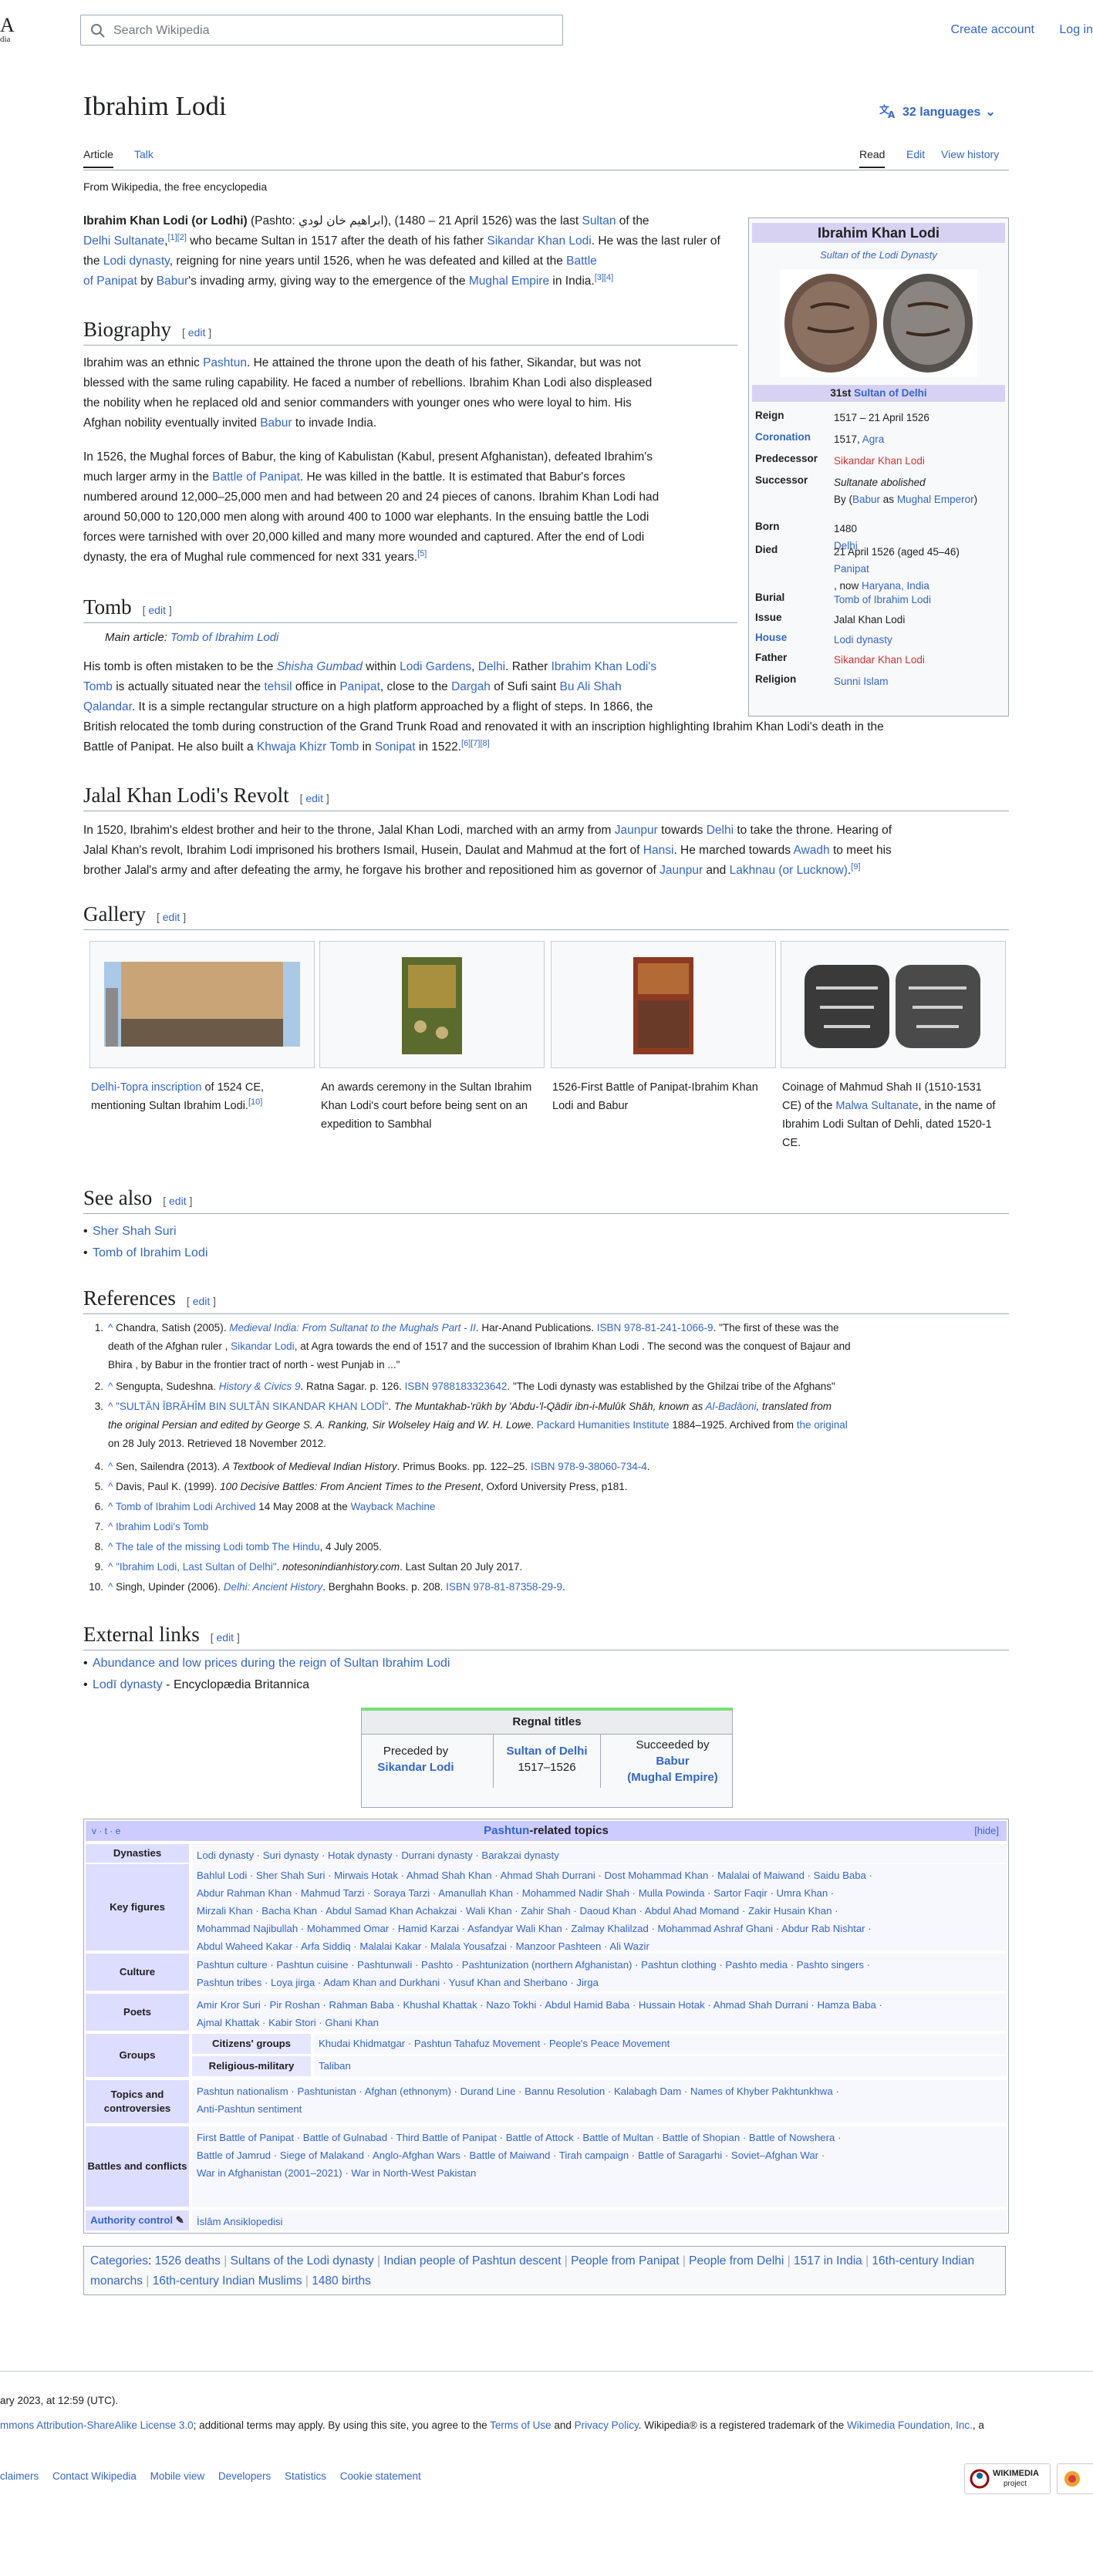 This screenshot has width=1093, height=2576. What do you see at coordinates (681, 870) in the screenshot?
I see `link: Jaunpur` at bounding box center [681, 870].